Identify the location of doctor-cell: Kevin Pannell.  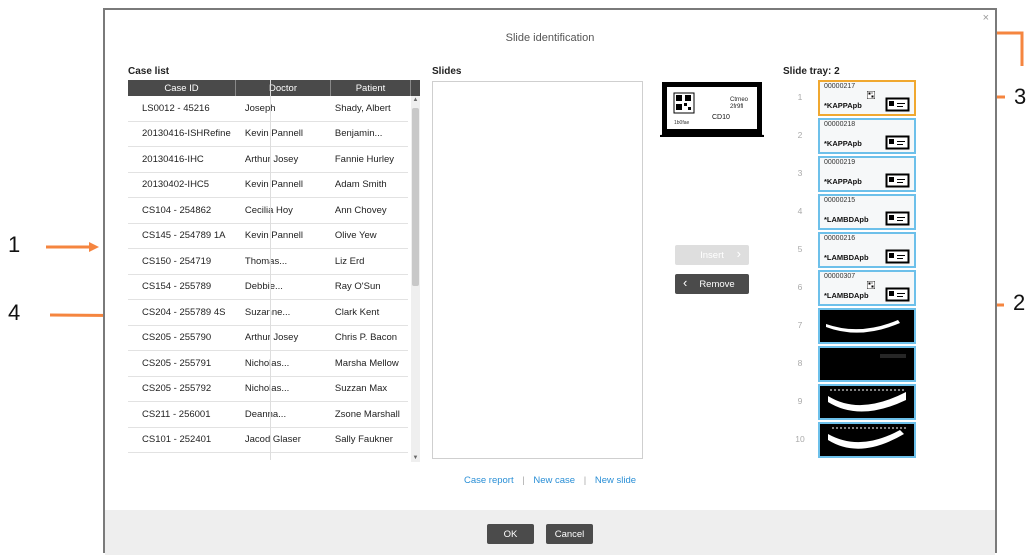
(273, 185).